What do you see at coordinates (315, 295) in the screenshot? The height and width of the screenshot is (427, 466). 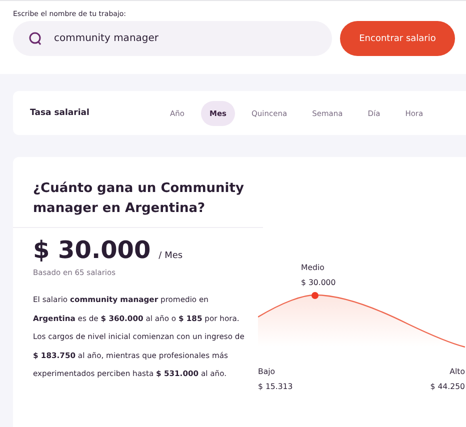 I see `median-marker` at bounding box center [315, 295].